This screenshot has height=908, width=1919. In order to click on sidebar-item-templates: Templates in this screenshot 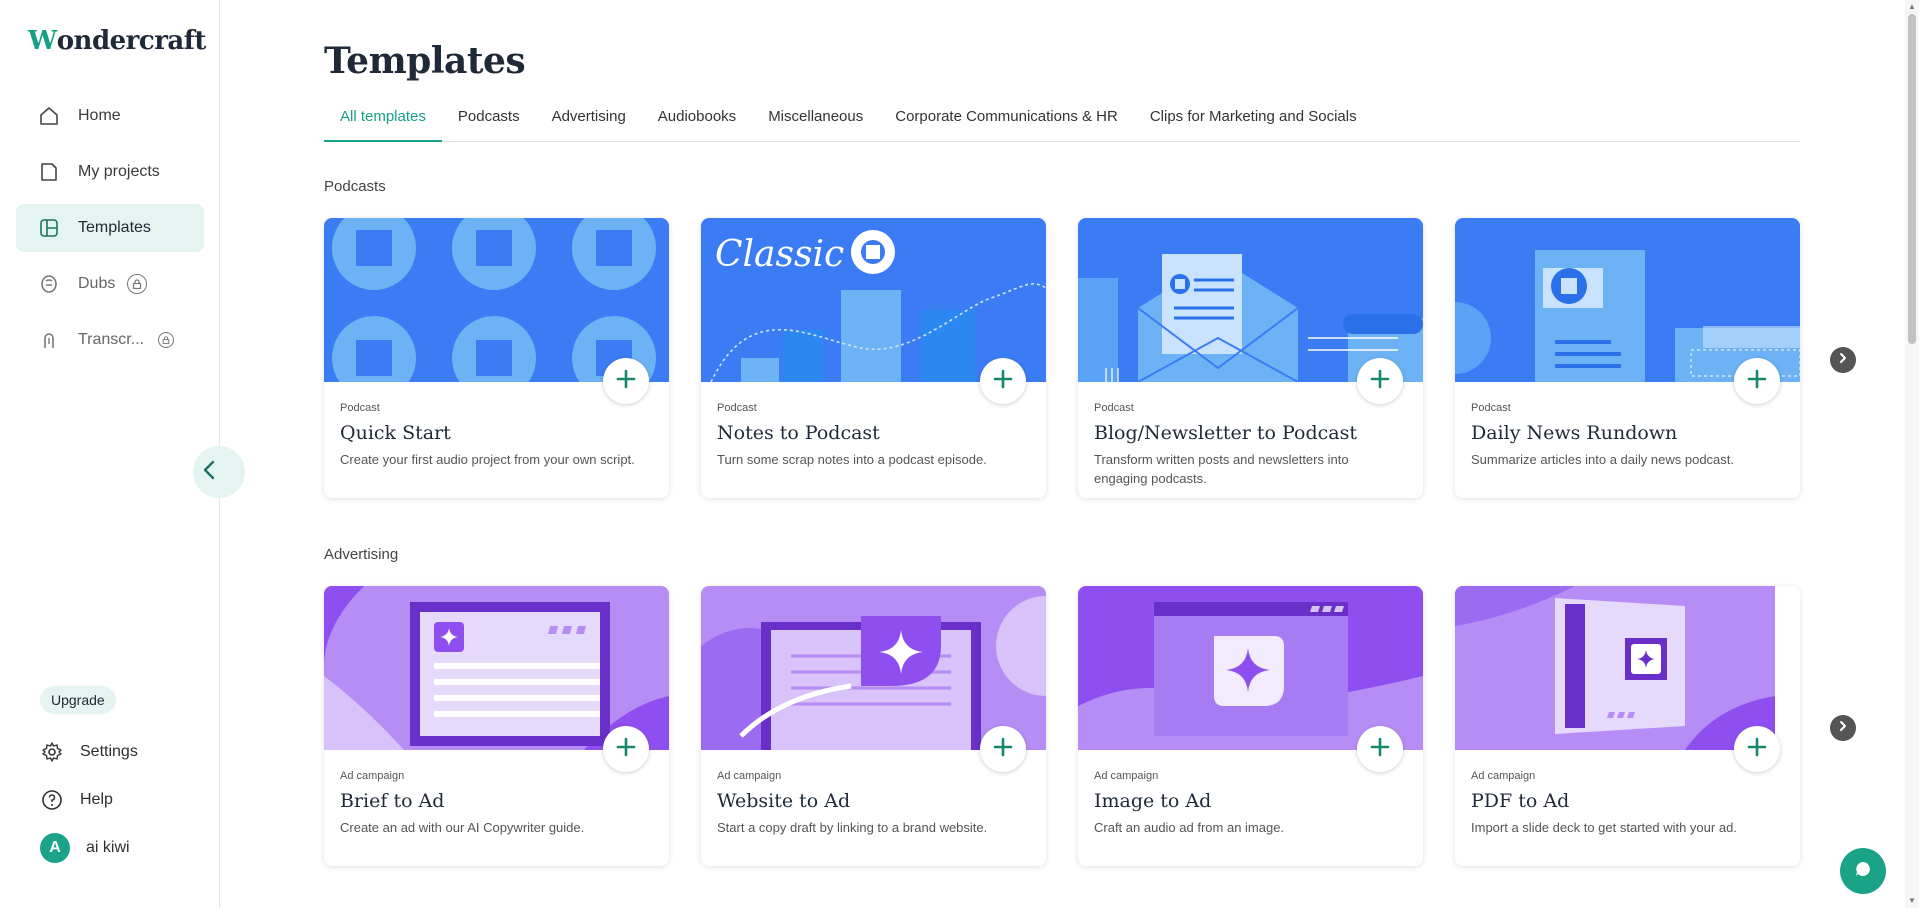, I will do `click(110, 228)`.